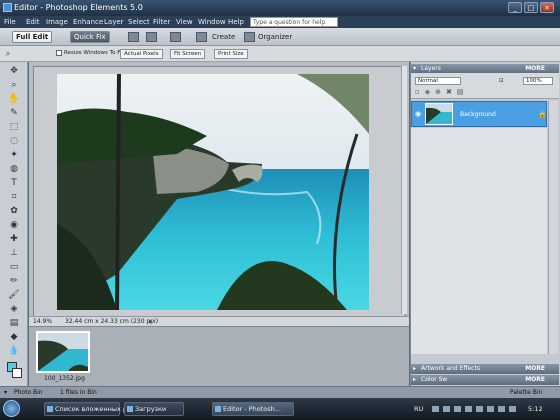 The image size is (560, 420). Describe the element at coordinates (14, 127) in the screenshot. I see `marquee-tool-icon: ⬚` at that location.